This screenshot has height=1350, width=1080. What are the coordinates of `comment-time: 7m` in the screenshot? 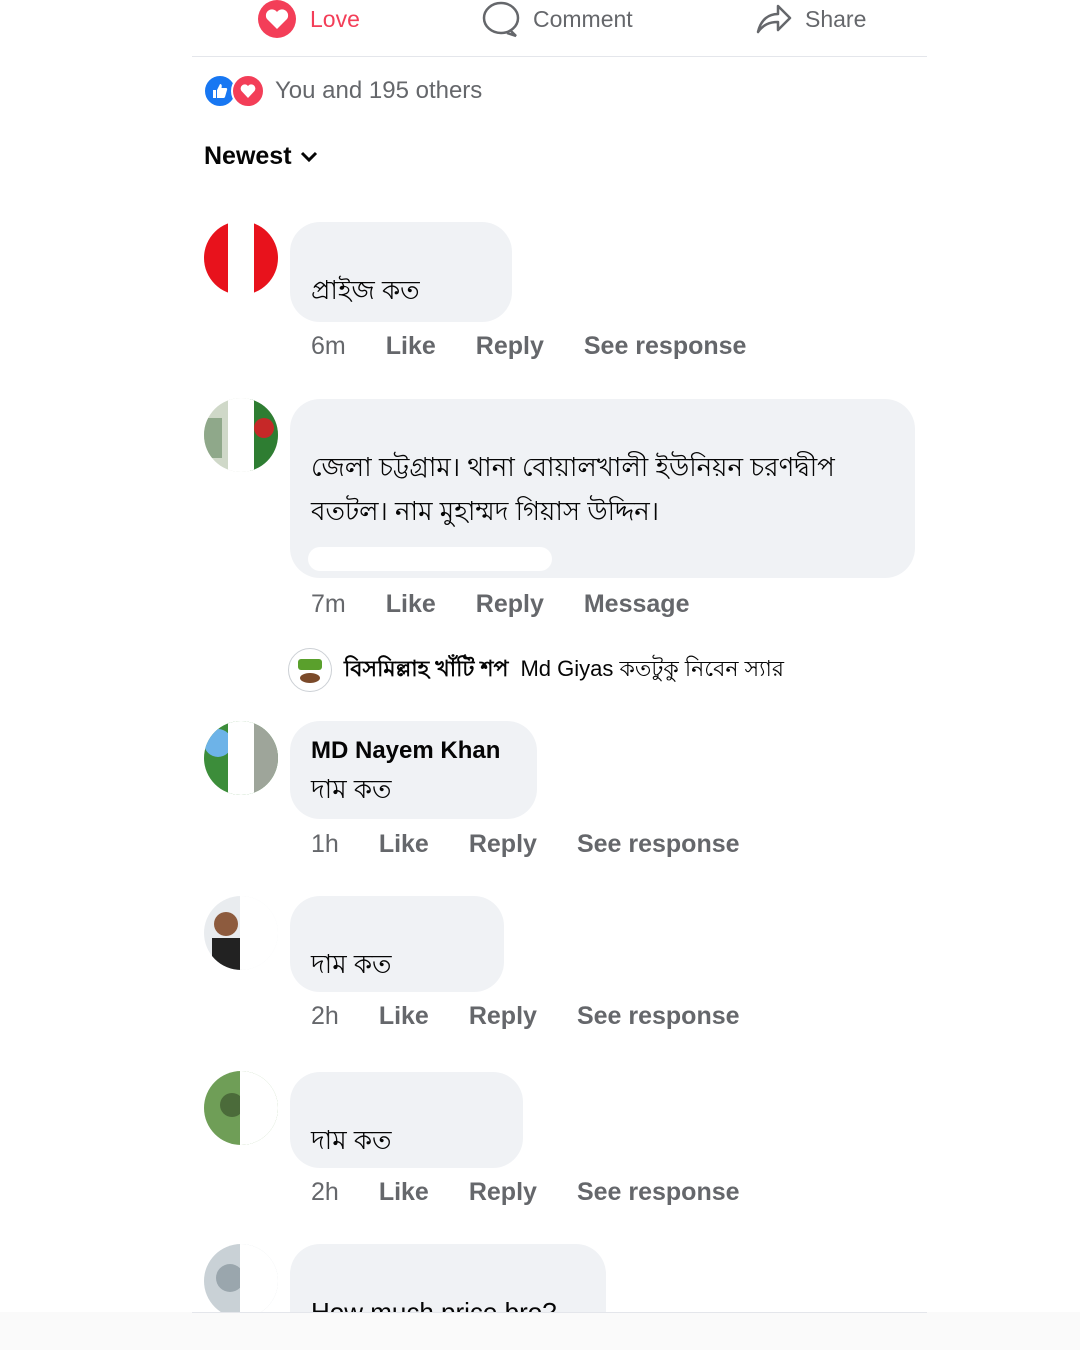 It's located at (328, 604).